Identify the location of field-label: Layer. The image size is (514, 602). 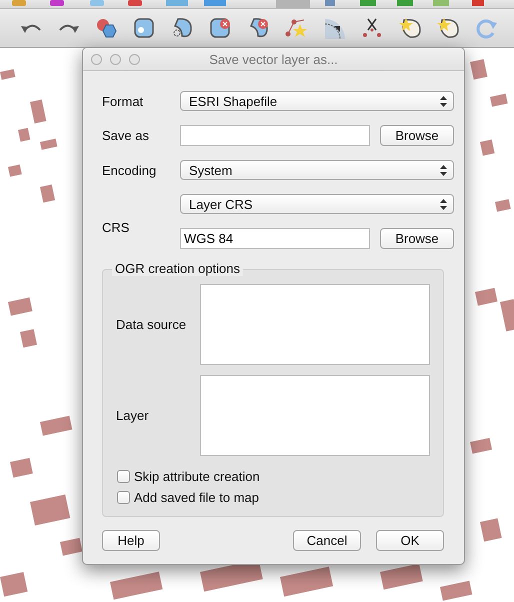
(133, 415).